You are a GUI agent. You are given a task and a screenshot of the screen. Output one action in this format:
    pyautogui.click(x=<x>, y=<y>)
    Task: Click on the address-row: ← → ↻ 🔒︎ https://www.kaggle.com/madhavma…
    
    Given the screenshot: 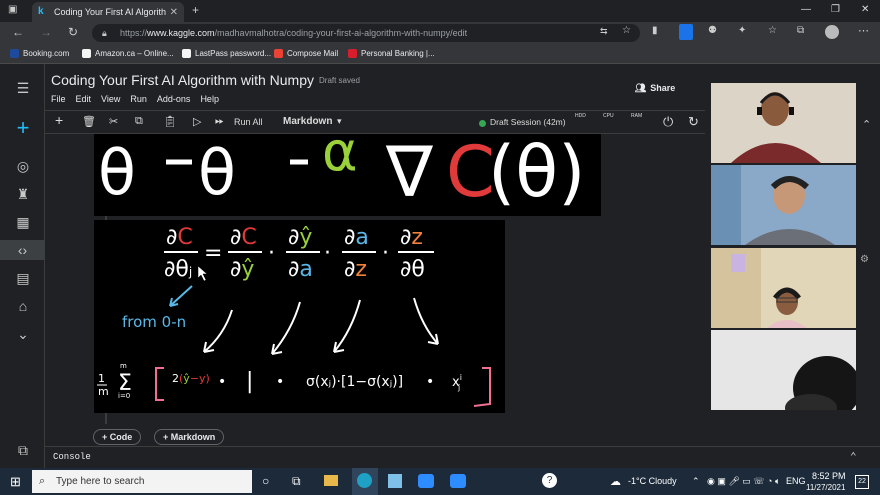 What is the action you would take?
    pyautogui.click(x=440, y=33)
    